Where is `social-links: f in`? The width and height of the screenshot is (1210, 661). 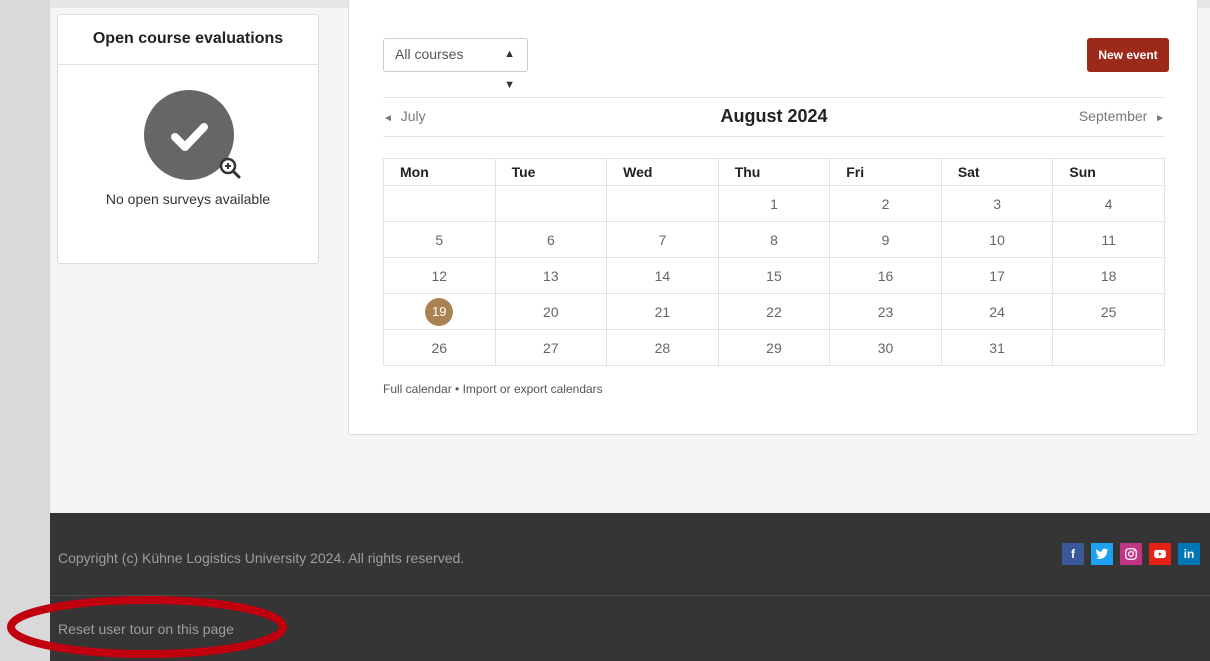 social-links: f in is located at coordinates (1131, 554).